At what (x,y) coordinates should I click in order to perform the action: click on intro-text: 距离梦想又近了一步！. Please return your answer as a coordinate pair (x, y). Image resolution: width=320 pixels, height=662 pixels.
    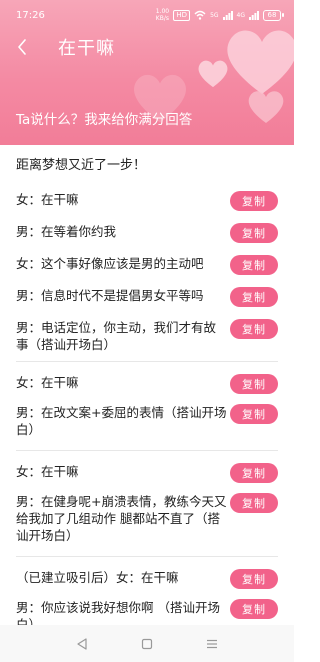
    Looking at the image, I should click on (81, 165).